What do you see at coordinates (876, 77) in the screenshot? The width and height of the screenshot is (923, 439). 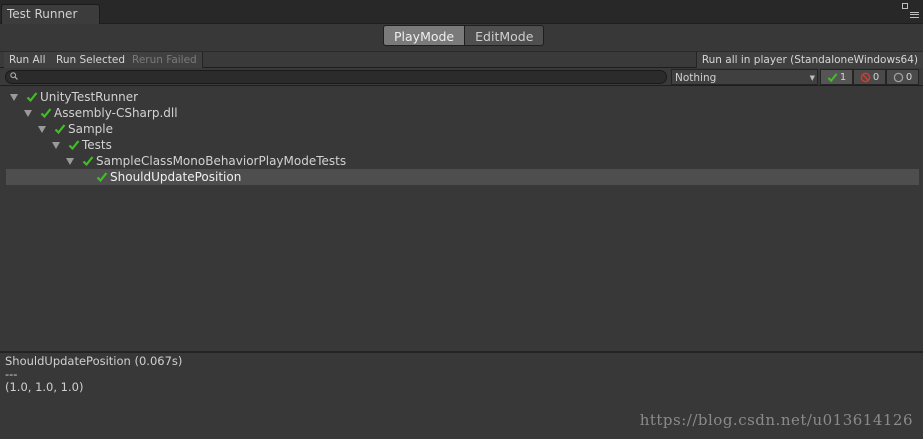 I see `failed-count: 0` at bounding box center [876, 77].